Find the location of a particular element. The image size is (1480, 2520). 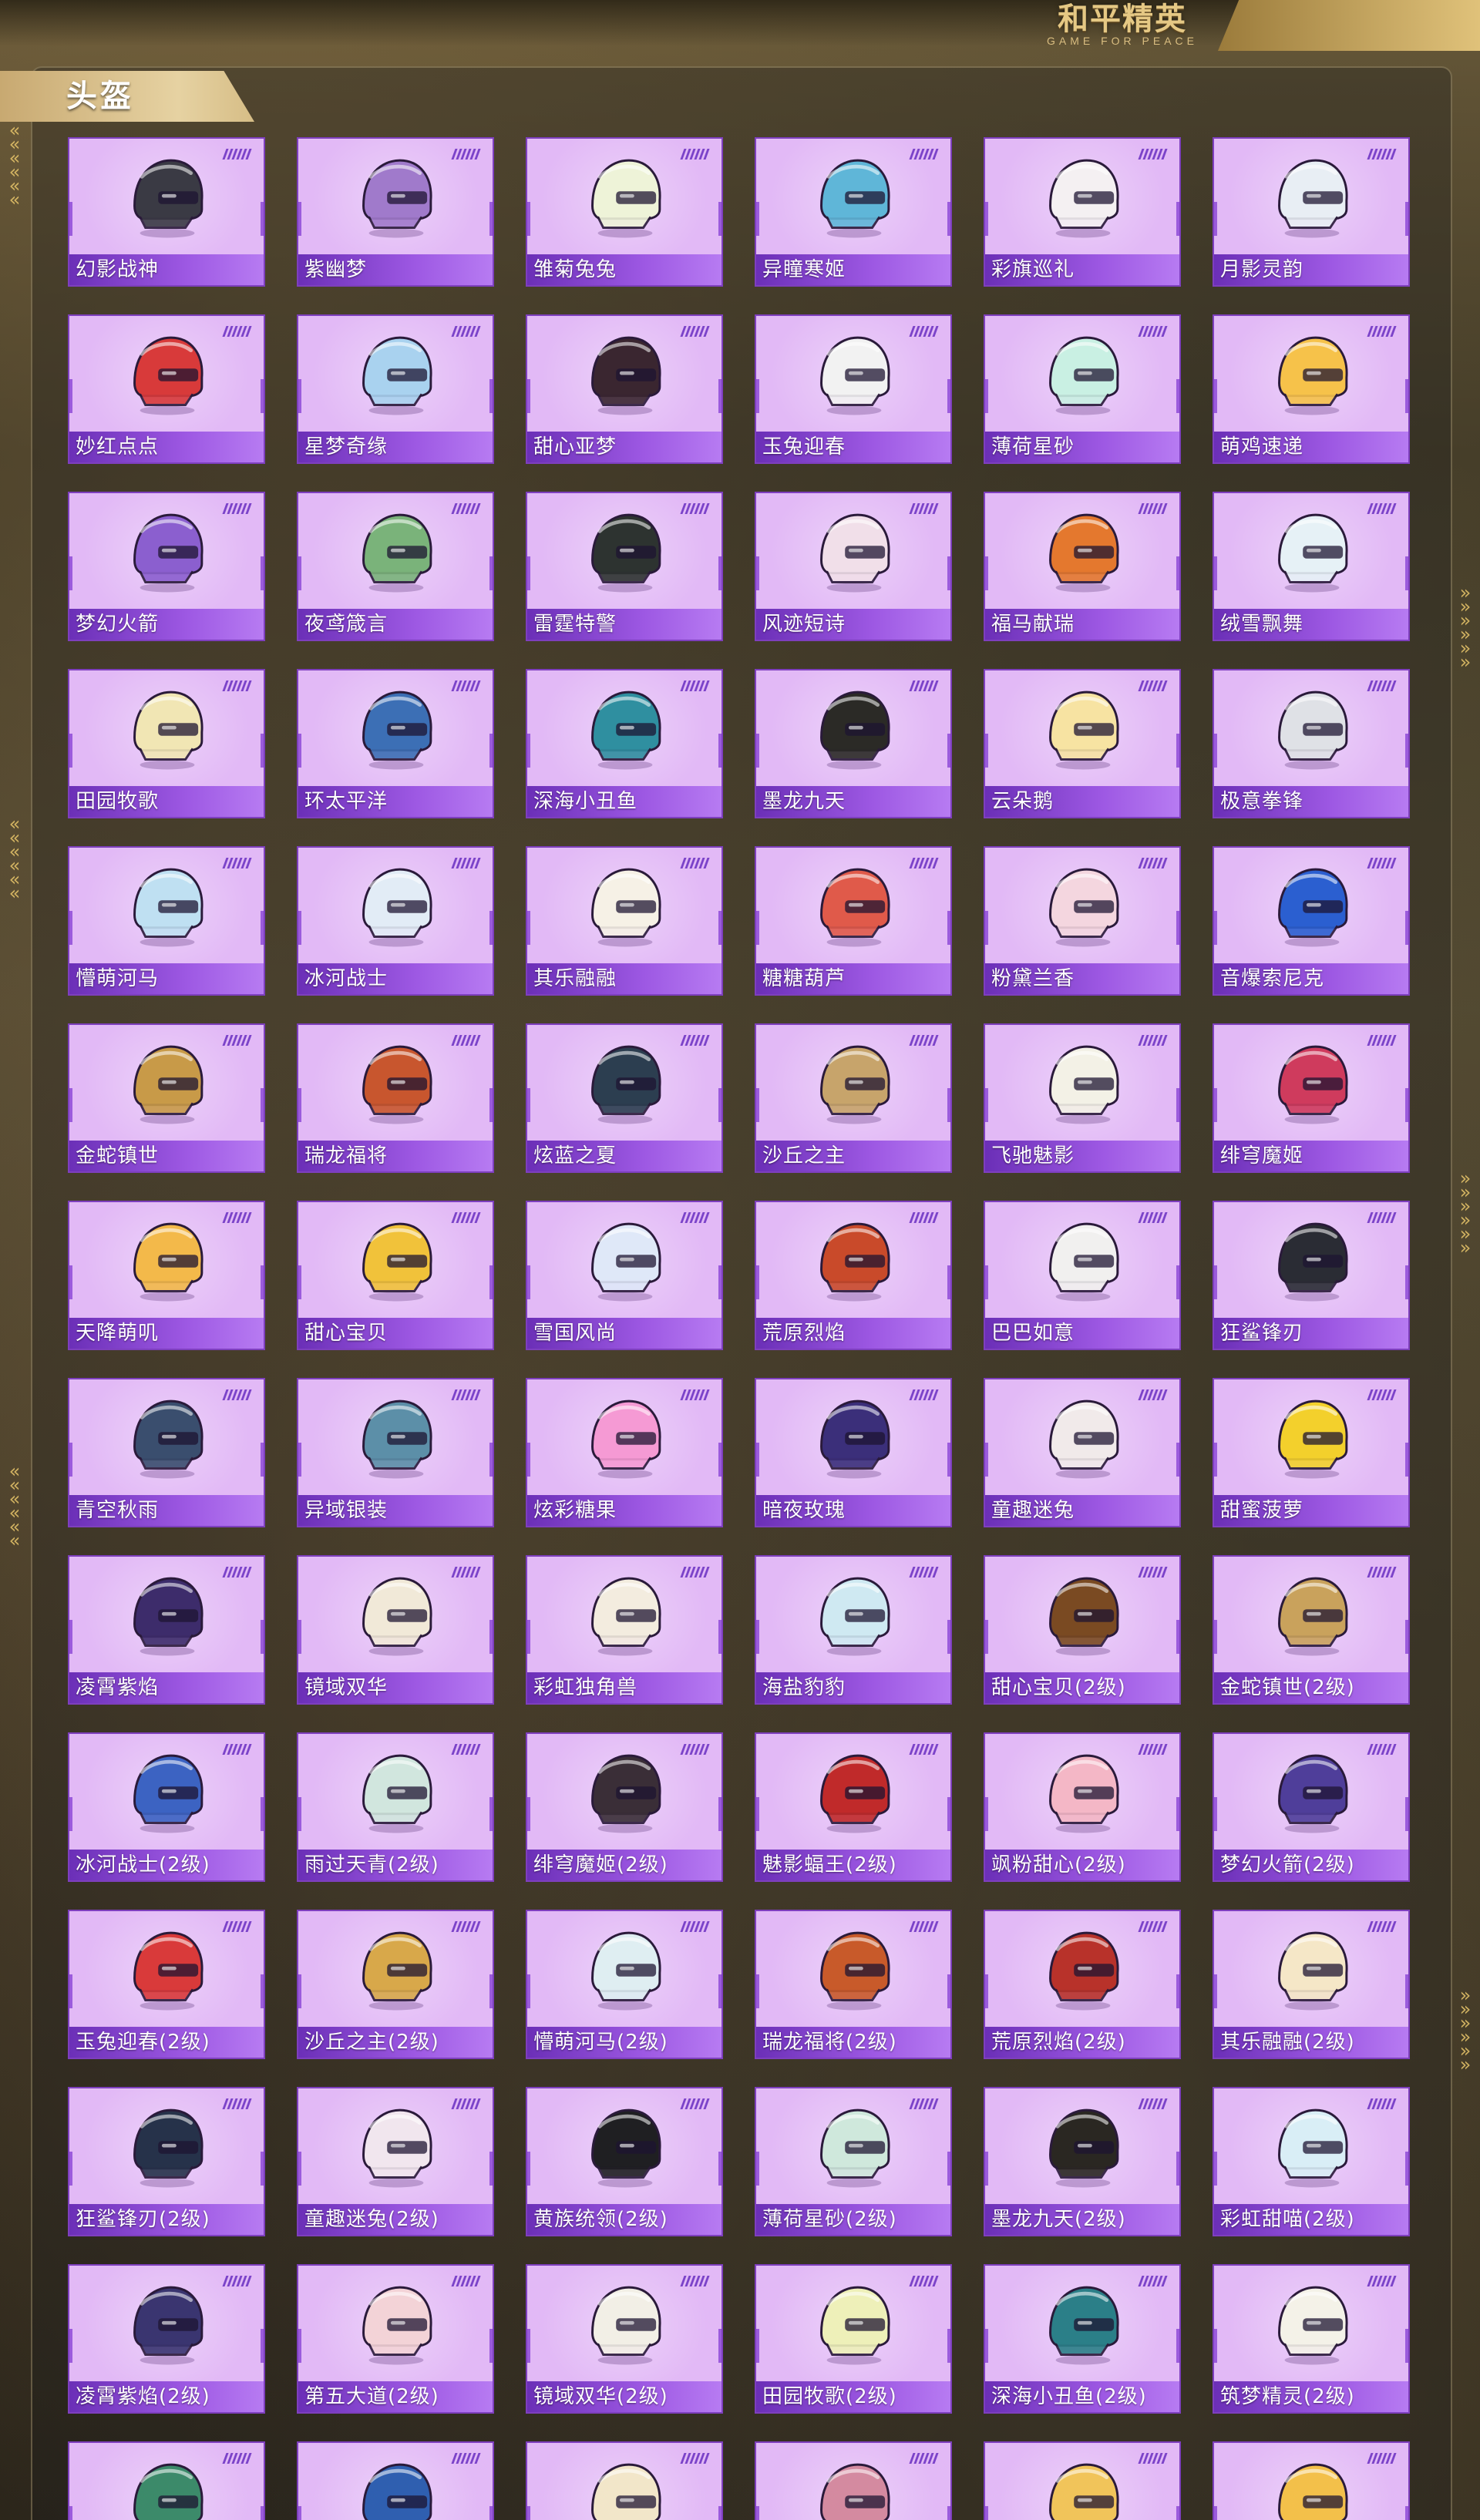

helmet-card: 炫蓝之夏 is located at coordinates (624, 1098).